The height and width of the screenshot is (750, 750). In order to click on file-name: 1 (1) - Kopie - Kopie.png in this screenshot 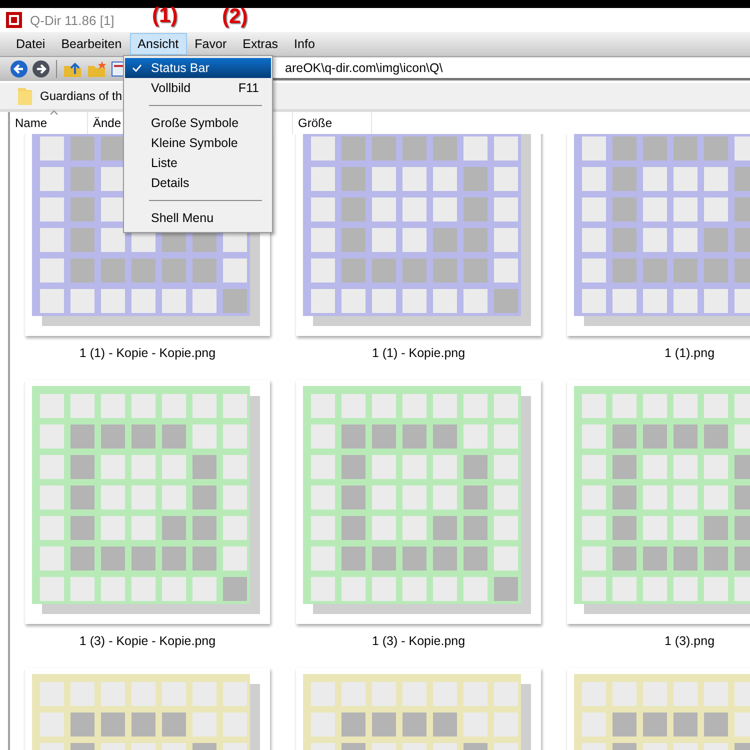, I will do `click(147, 354)`.